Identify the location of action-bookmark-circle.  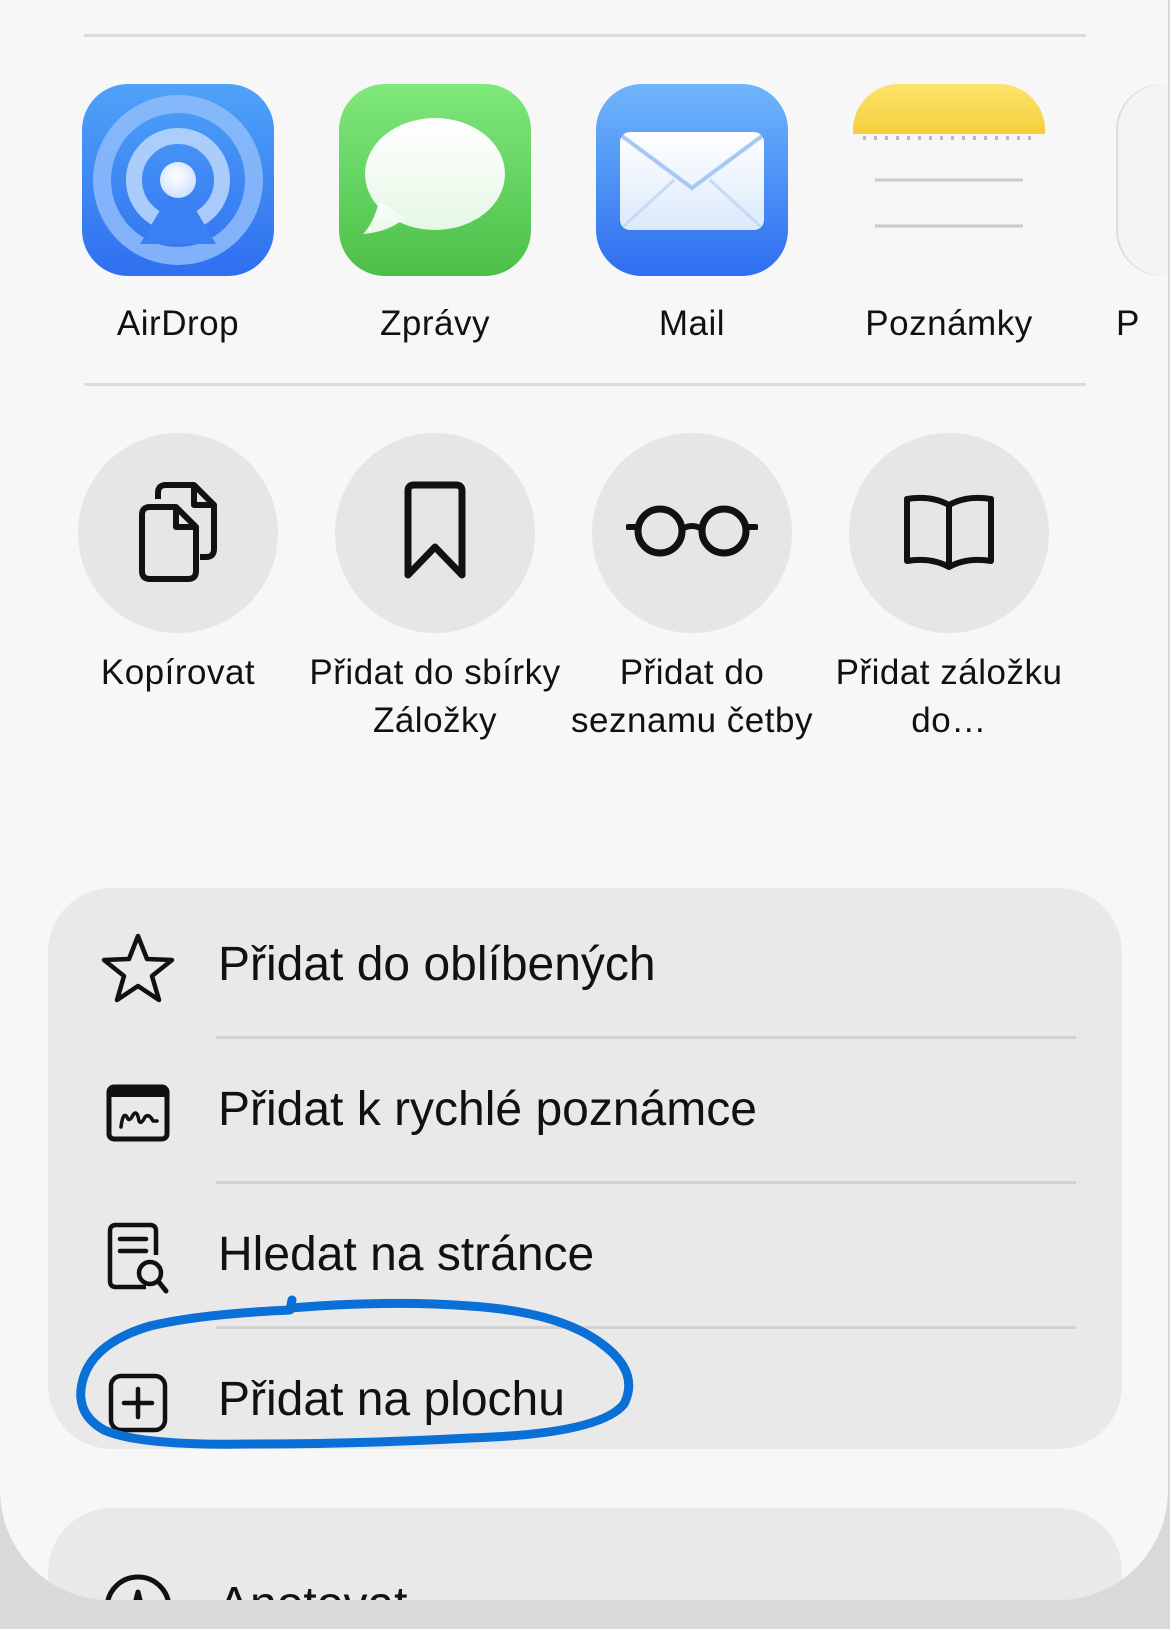
(435, 533).